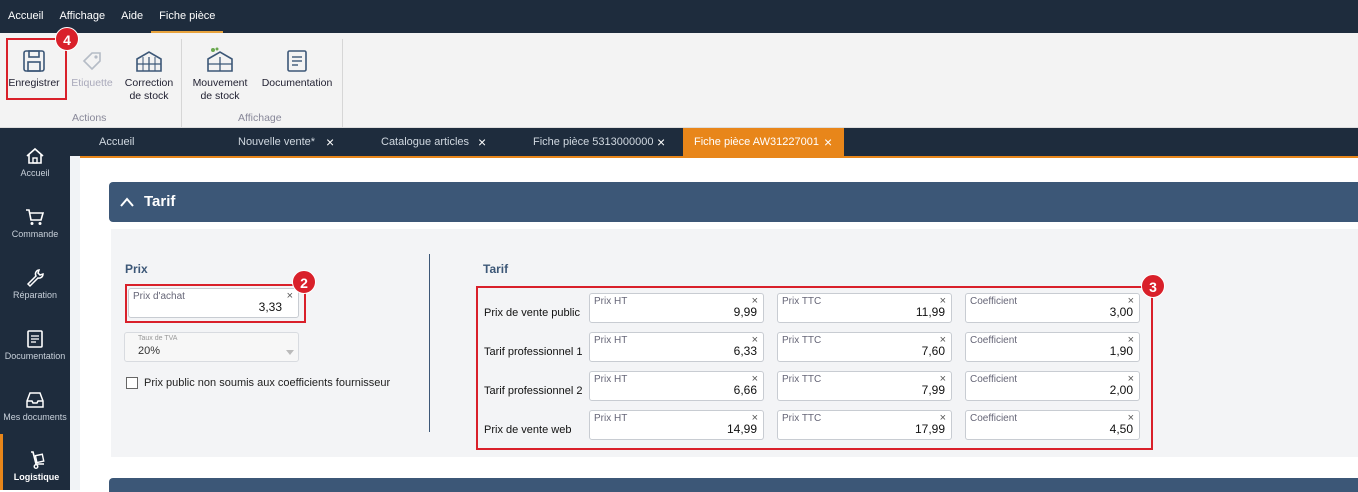  I want to click on menu-aide: Aide, so click(132, 16).